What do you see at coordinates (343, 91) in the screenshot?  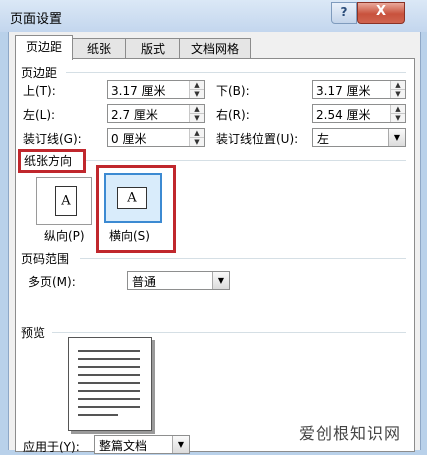 I see `bottom-margin-value: 3.17 厘米` at bounding box center [343, 91].